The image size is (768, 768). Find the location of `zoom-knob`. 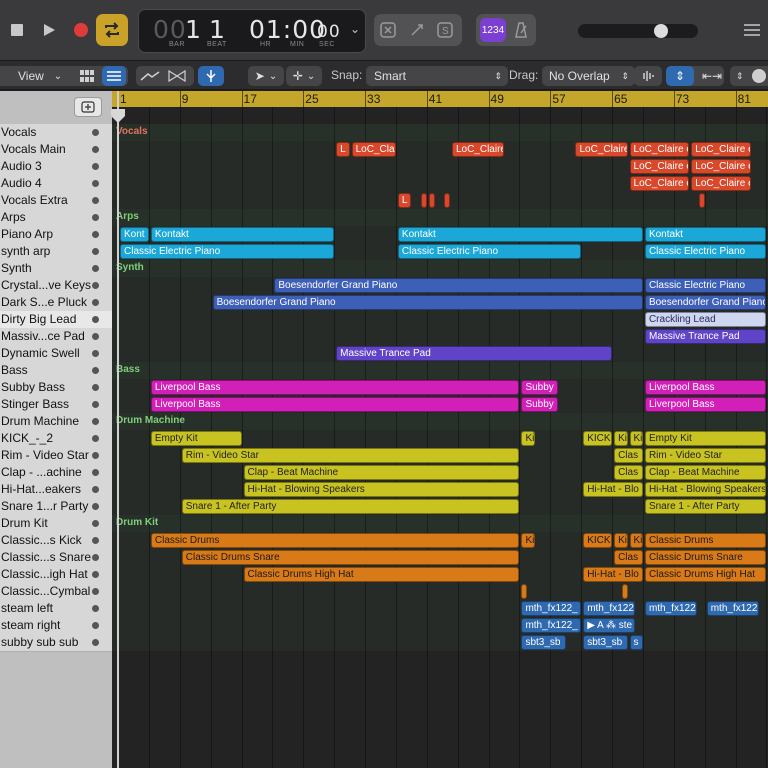

zoom-knob is located at coordinates (758, 76).